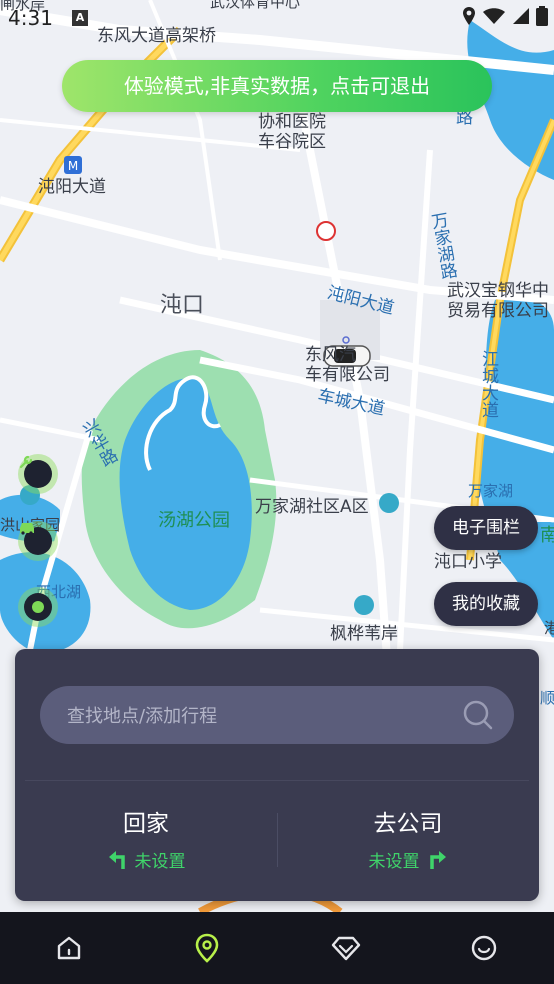  What do you see at coordinates (72, 187) in the screenshot?
I see `map-label-zhuanyang-road: 沌阳大道` at bounding box center [72, 187].